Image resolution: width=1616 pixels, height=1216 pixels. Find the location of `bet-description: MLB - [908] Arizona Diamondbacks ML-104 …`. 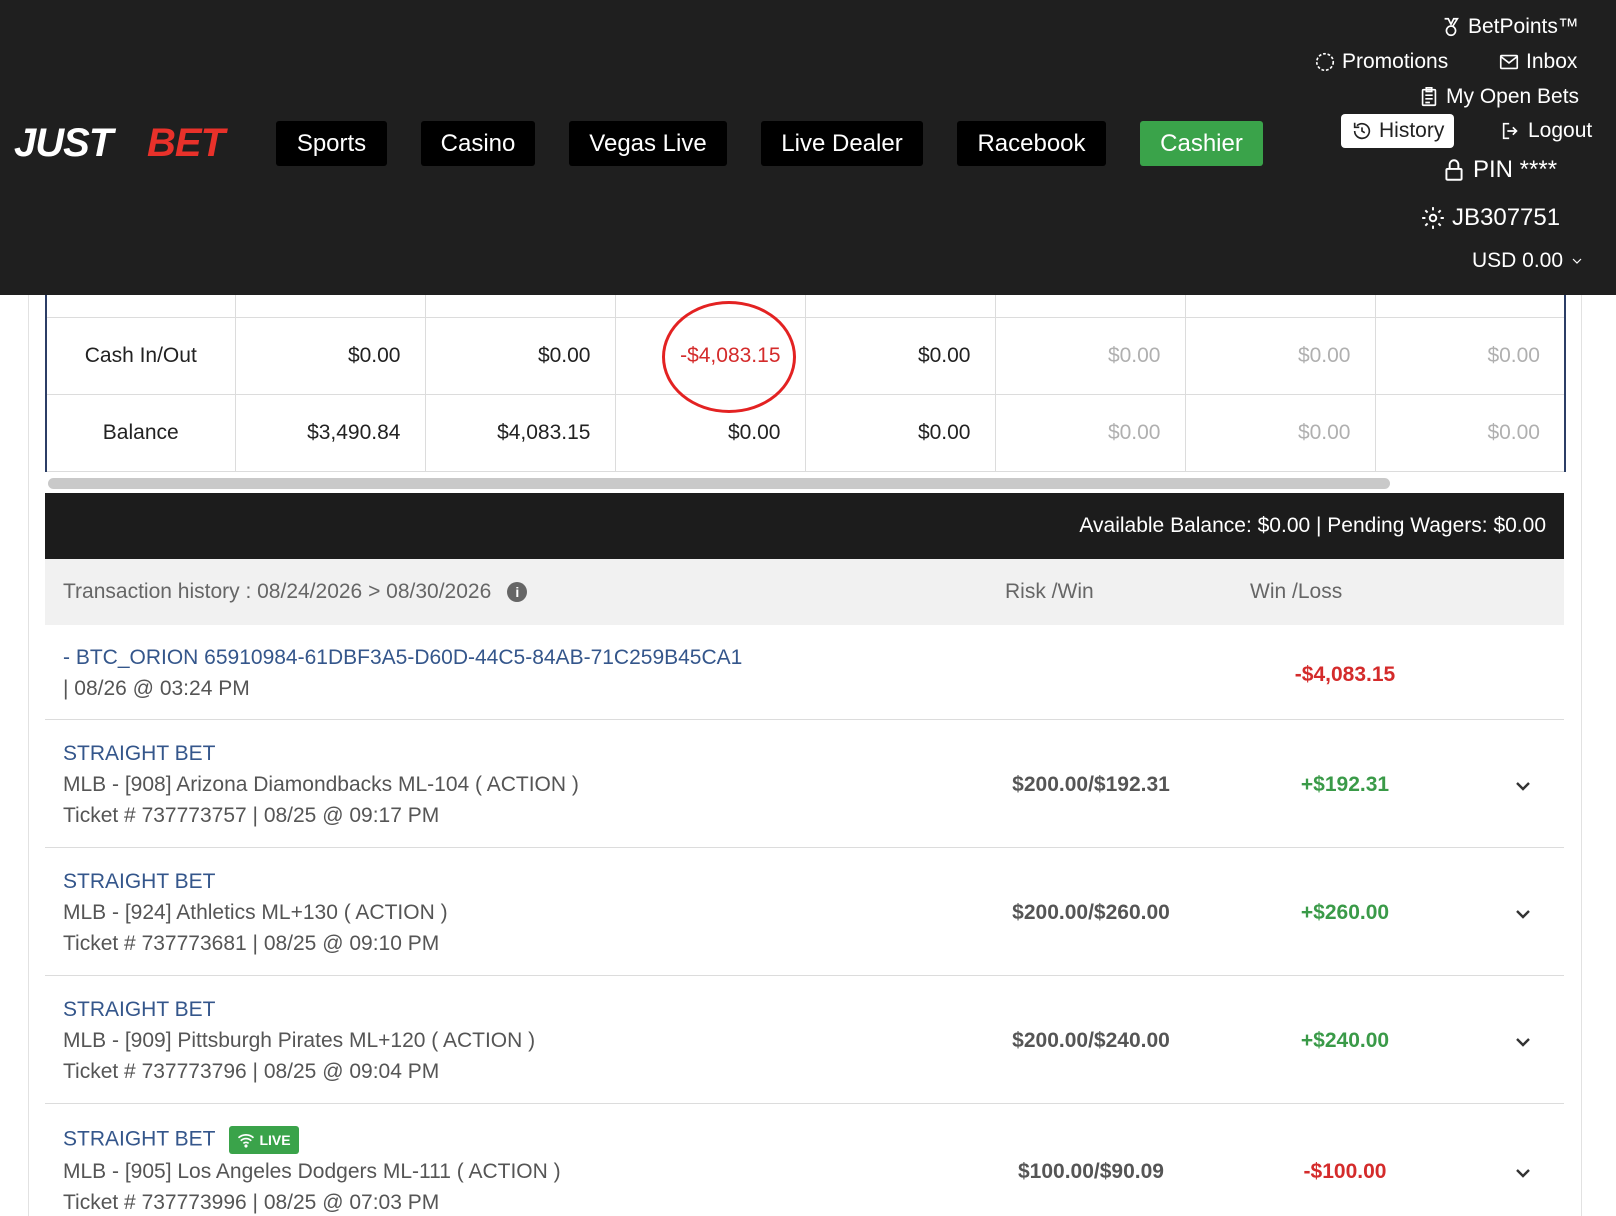

bet-description: MLB - [908] Arizona Diamondbacks ML-104 … is located at coordinates (321, 784).